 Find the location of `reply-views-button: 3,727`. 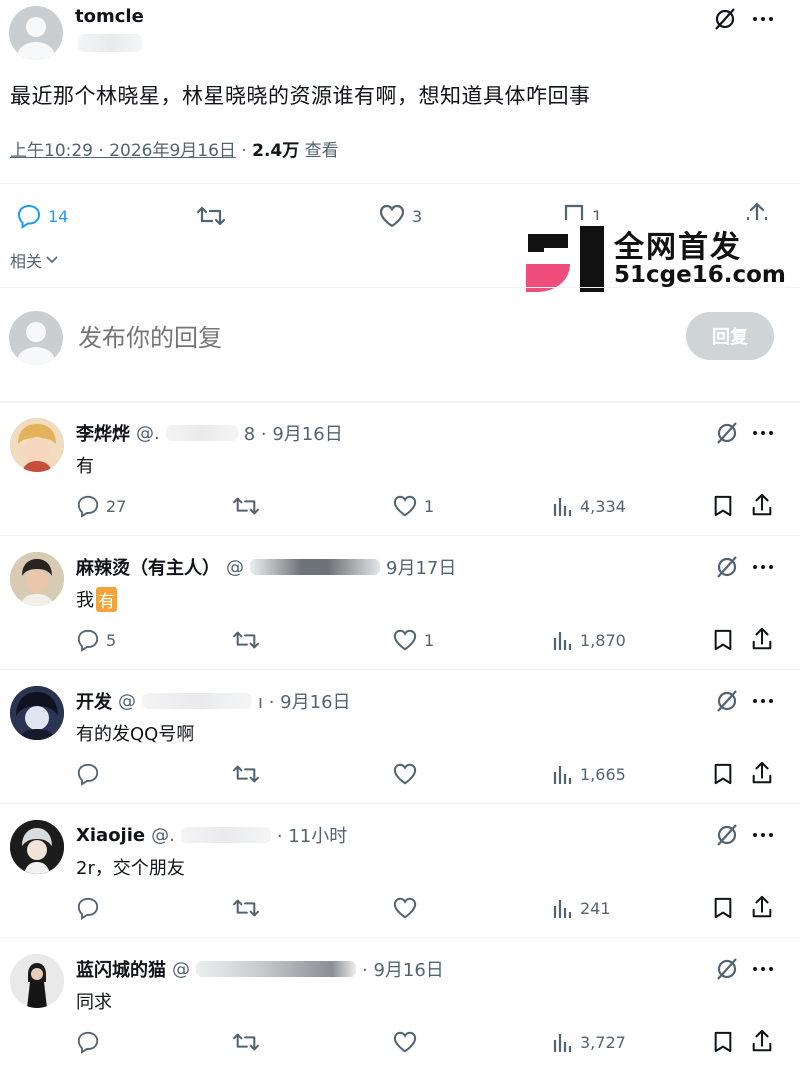

reply-views-button: 3,727 is located at coordinates (589, 1042).